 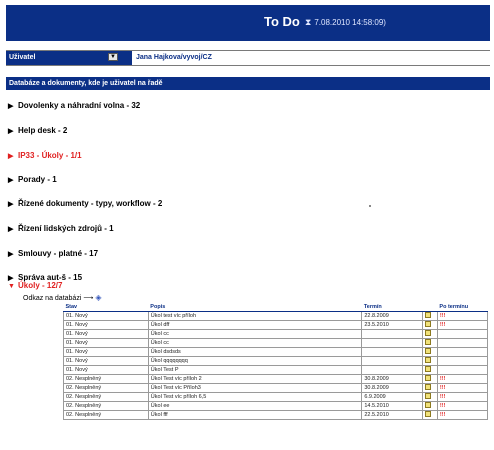 I want to click on table-row: 01. Nový Úkol dsdsds, so click(x=276, y=352).